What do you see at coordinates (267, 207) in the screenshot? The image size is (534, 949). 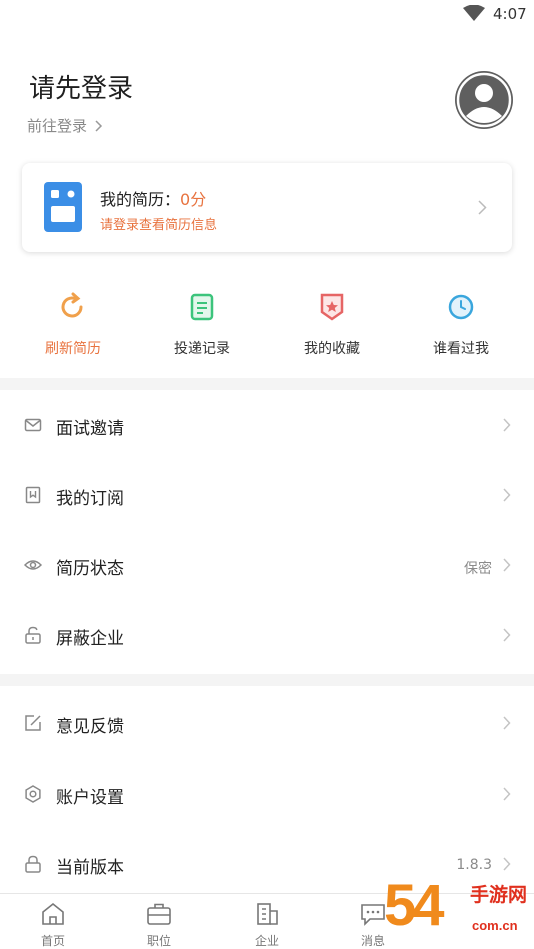 I see `resume-card: 我的简历：0分 请登录查看简历信息` at bounding box center [267, 207].